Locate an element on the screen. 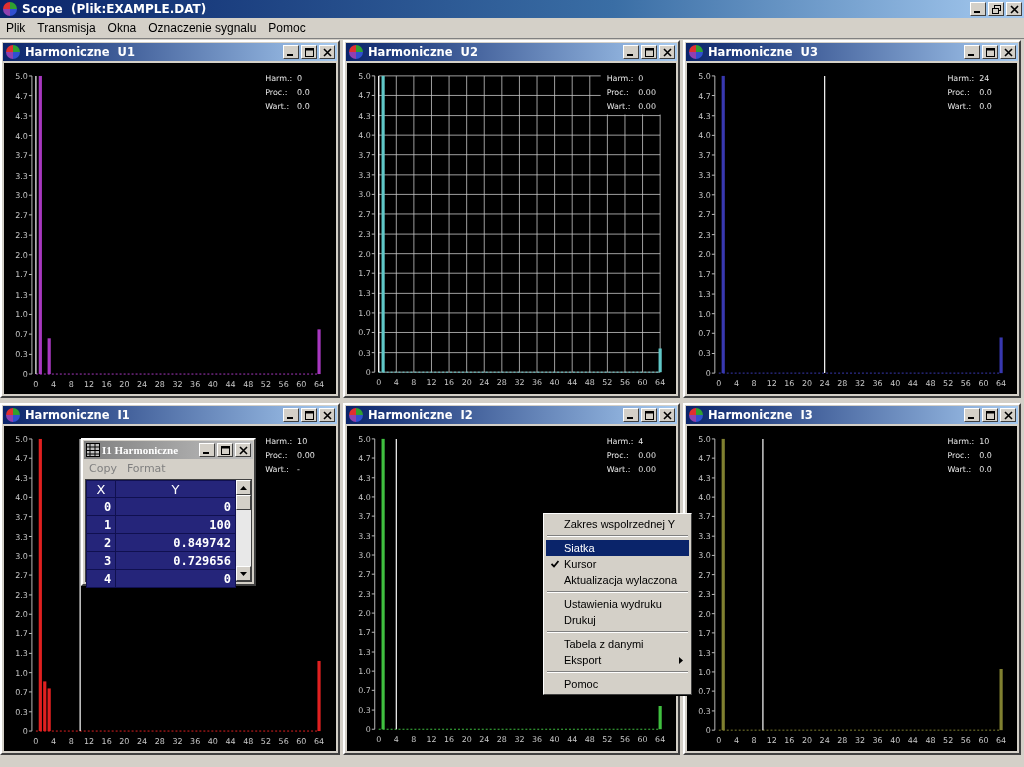 The height and width of the screenshot is (767, 1024). menu-item: Tabela z danymi is located at coordinates (617, 644).